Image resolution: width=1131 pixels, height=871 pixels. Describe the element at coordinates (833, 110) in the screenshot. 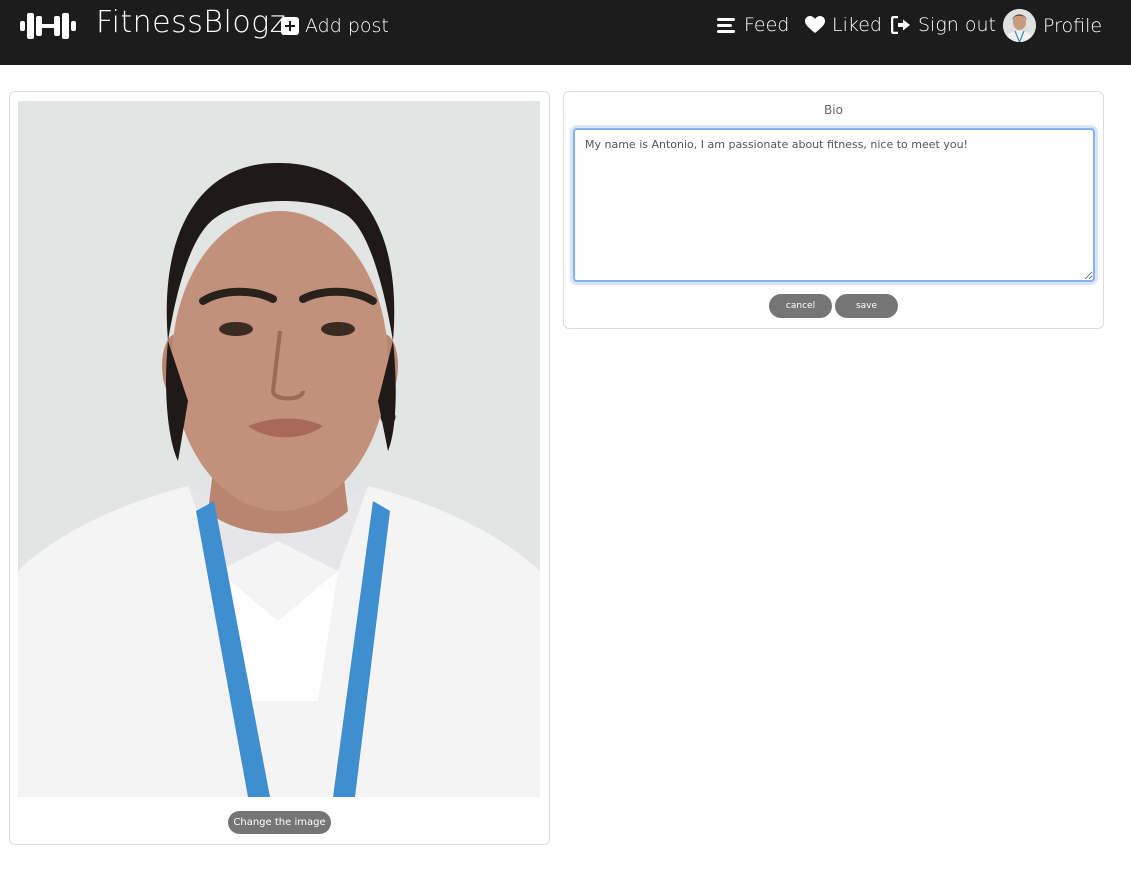

I see `bio-label: Bio` at that location.